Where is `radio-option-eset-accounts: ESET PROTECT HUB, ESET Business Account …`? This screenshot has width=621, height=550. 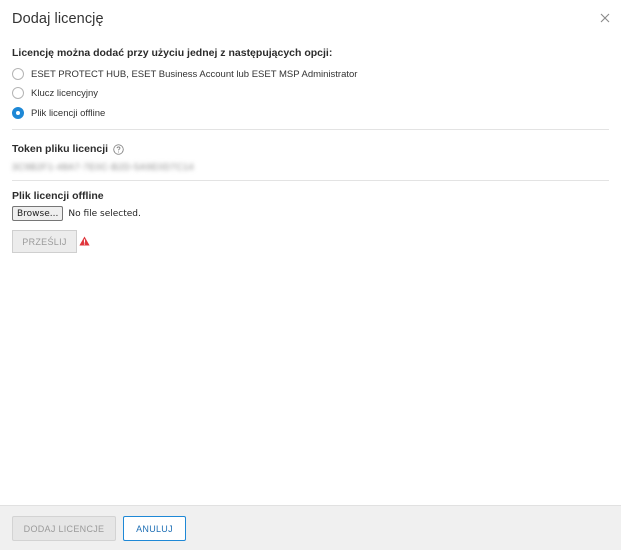
radio-option-eset-accounts: ESET PROTECT HUB, ESET Business Account … is located at coordinates (184, 74).